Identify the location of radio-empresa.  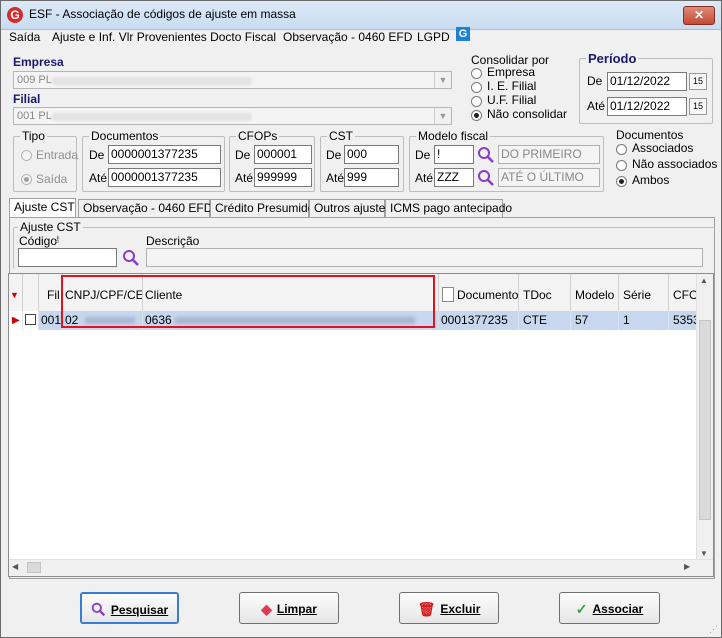
(476, 73).